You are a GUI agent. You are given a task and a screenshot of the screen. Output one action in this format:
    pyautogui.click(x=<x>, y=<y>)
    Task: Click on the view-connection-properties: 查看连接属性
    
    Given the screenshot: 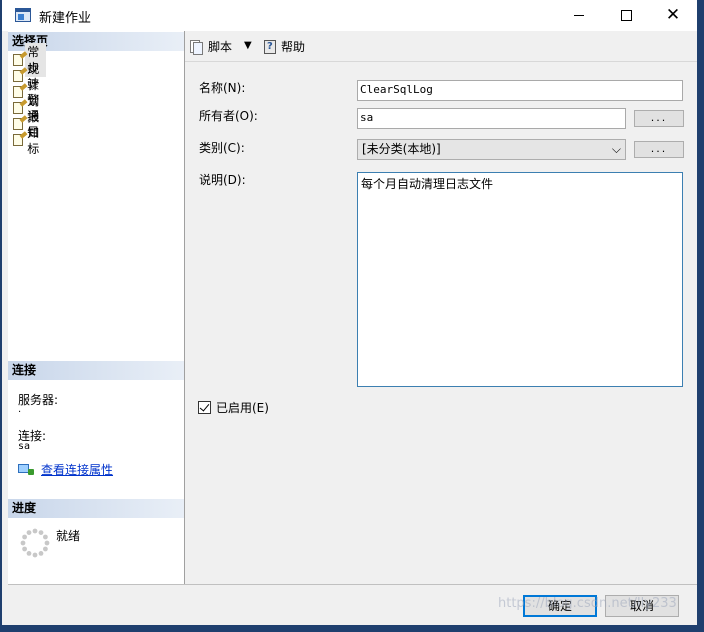 What is the action you would take?
    pyautogui.click(x=65, y=469)
    